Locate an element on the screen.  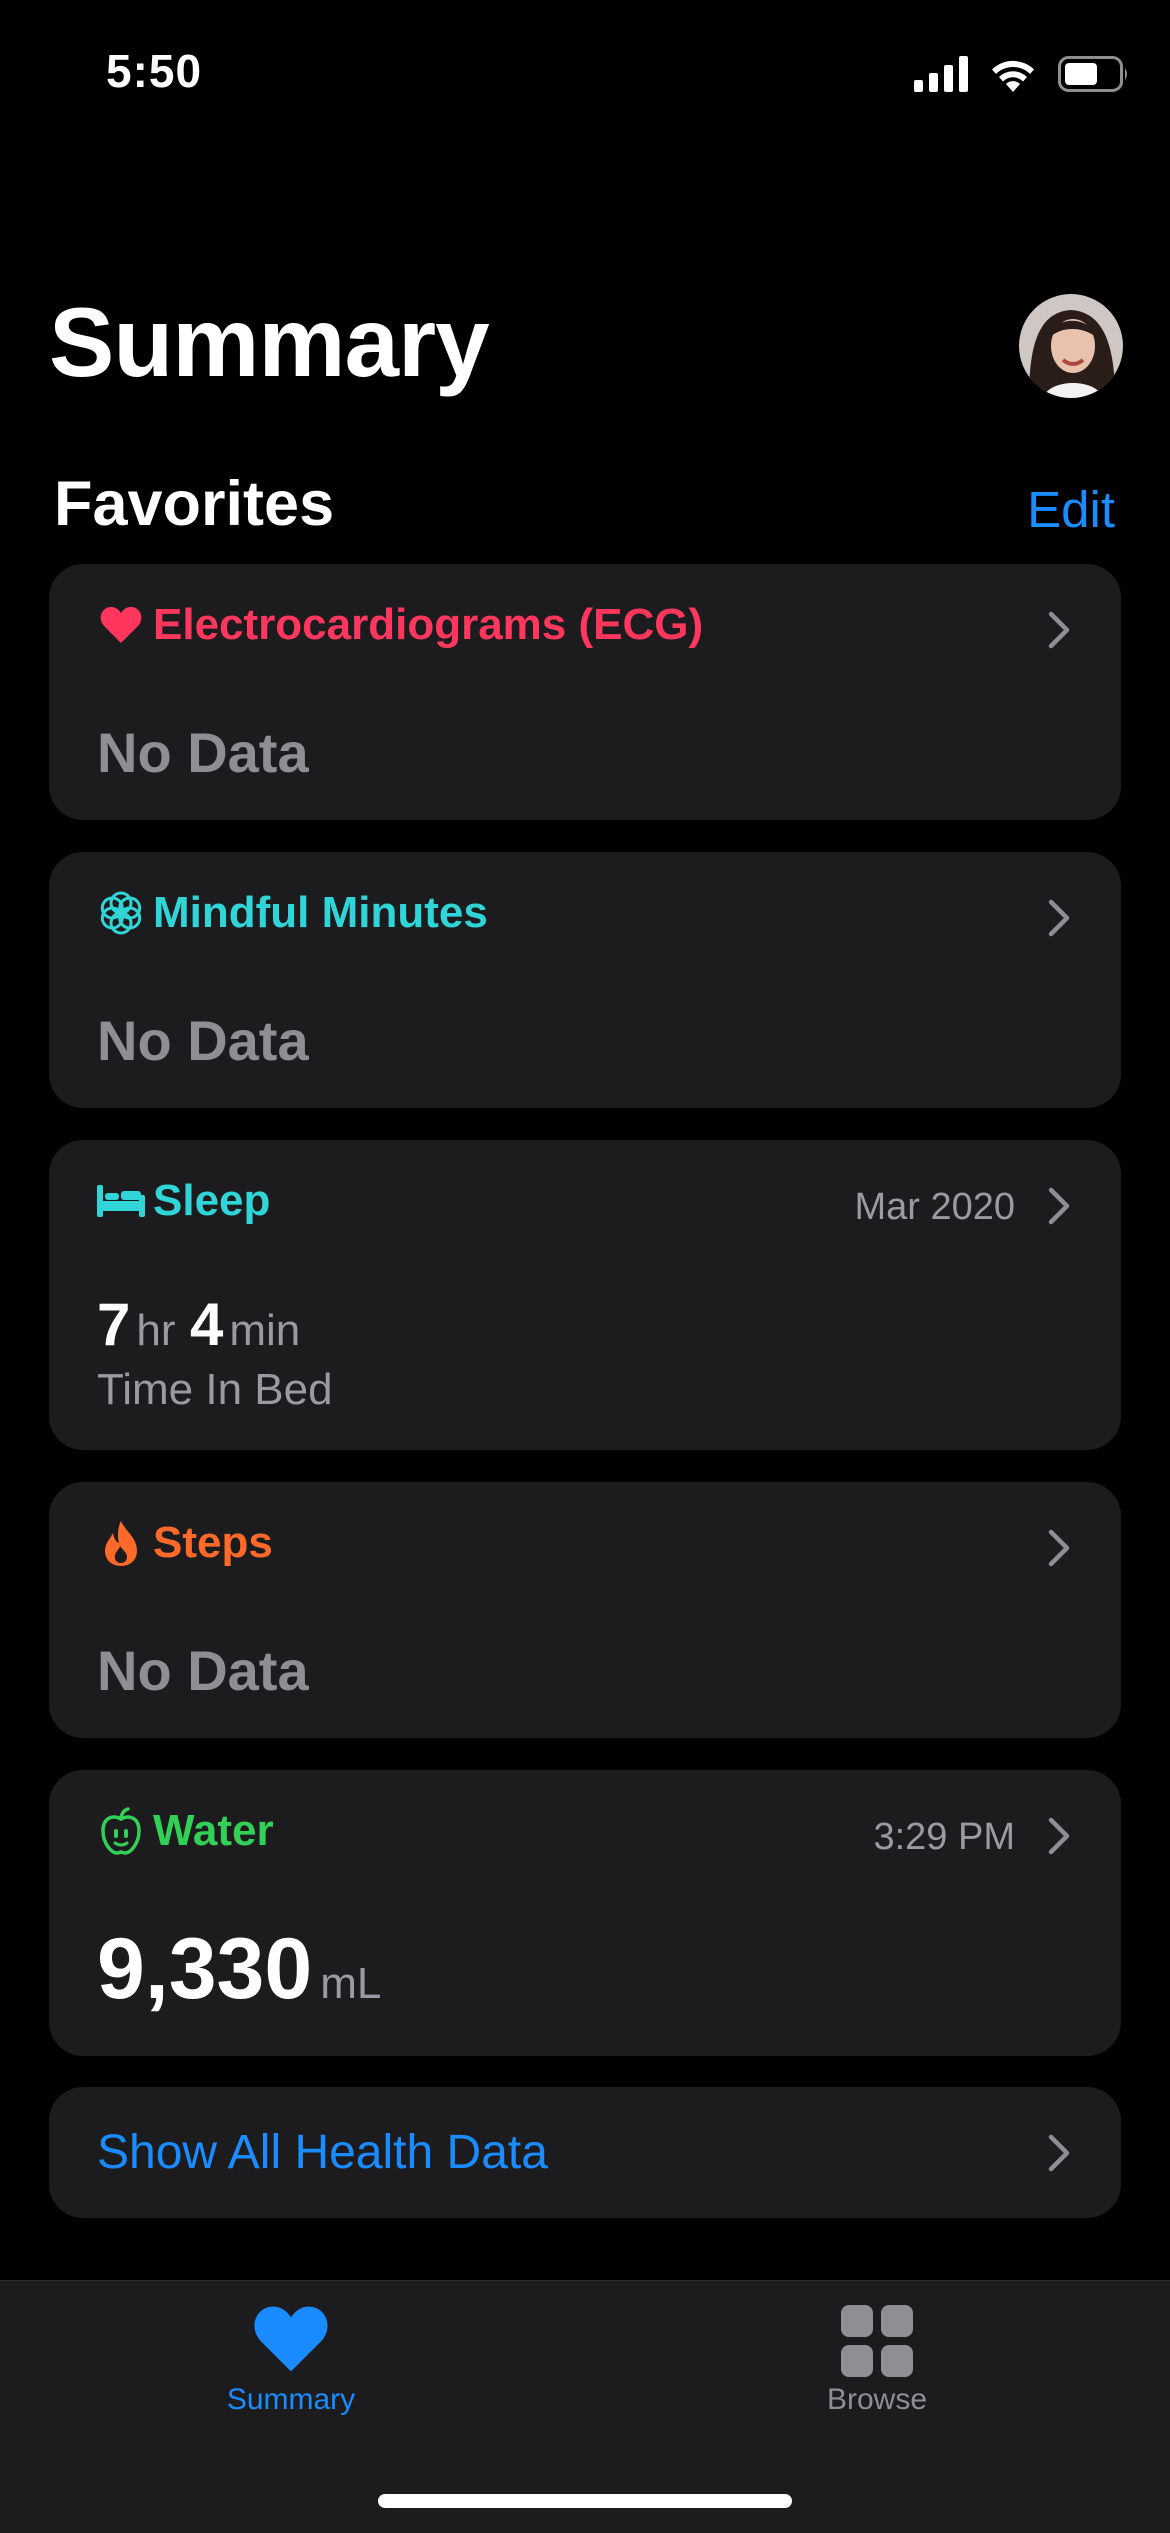
battery-icon is located at coordinates (1092, 74).